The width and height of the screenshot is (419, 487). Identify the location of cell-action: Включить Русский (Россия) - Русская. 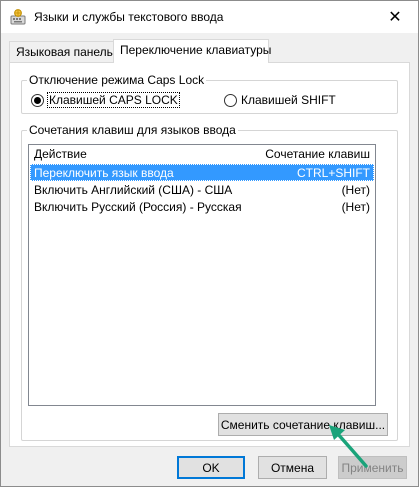
(138, 207).